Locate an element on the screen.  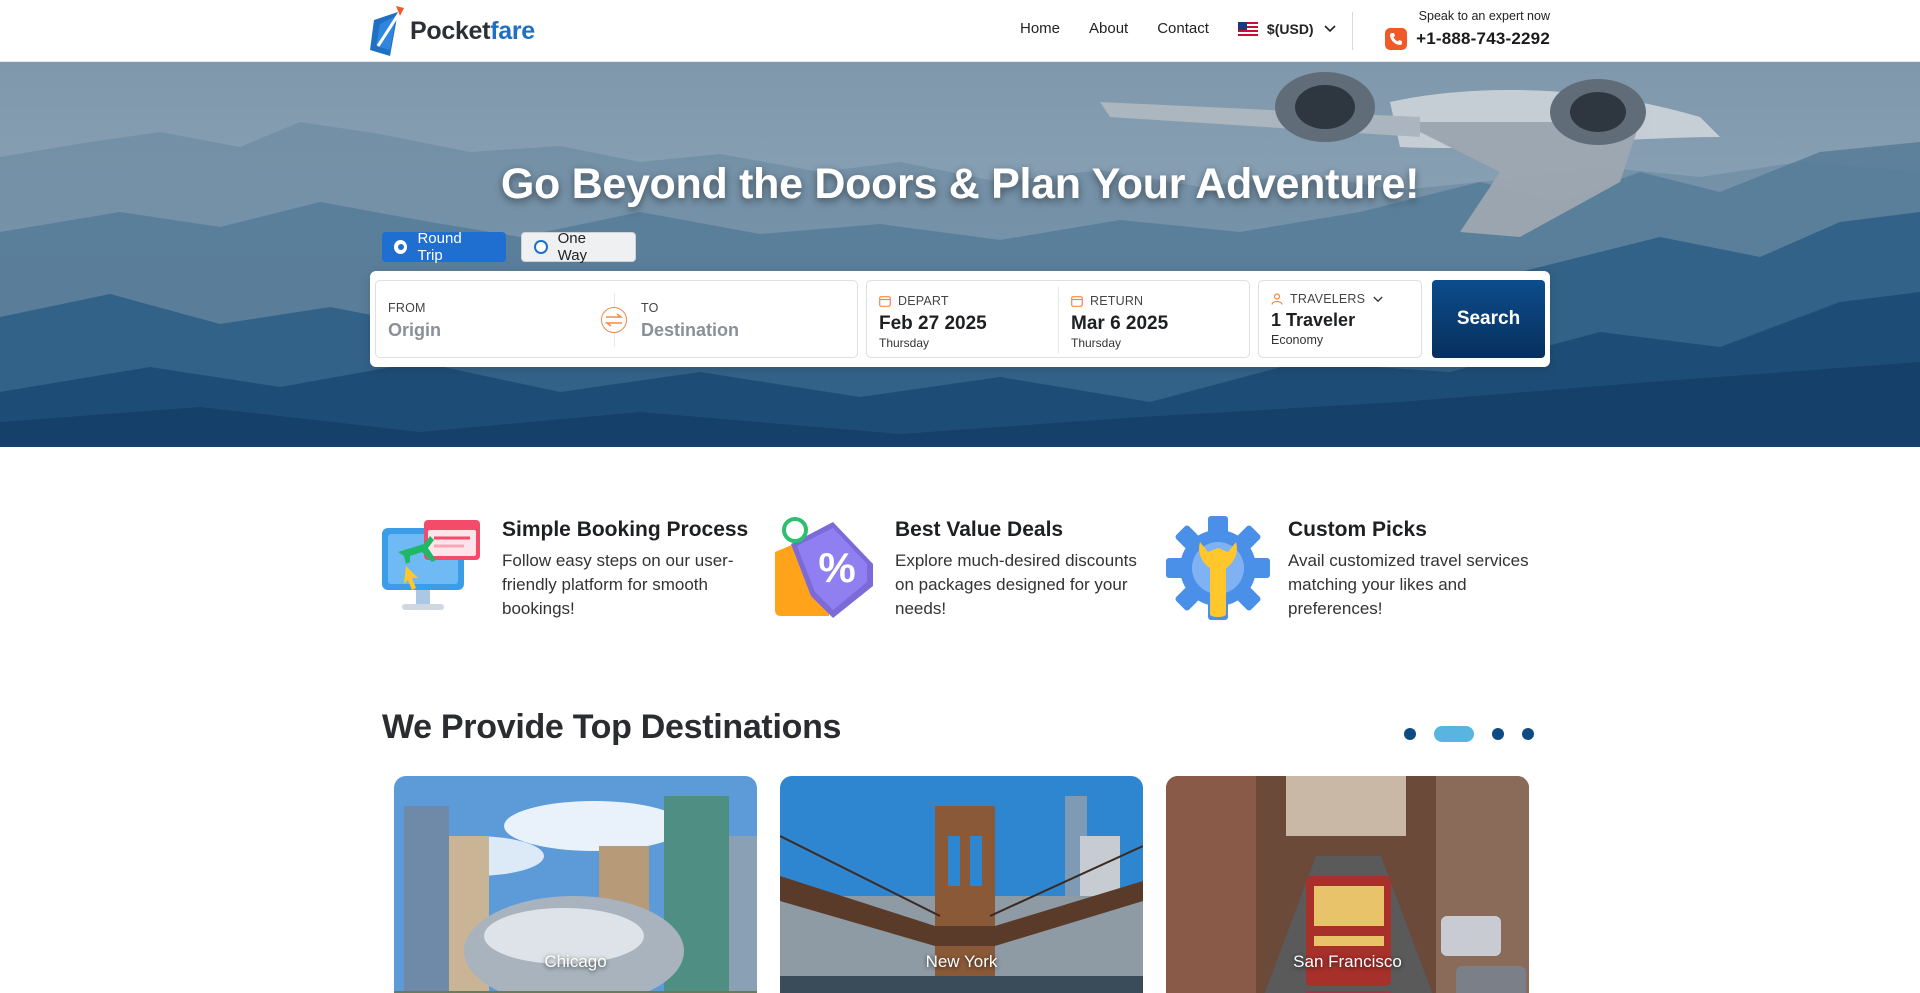
travelers-field: TRAVELERS 1 Traveler Economy is located at coordinates (1340, 319).